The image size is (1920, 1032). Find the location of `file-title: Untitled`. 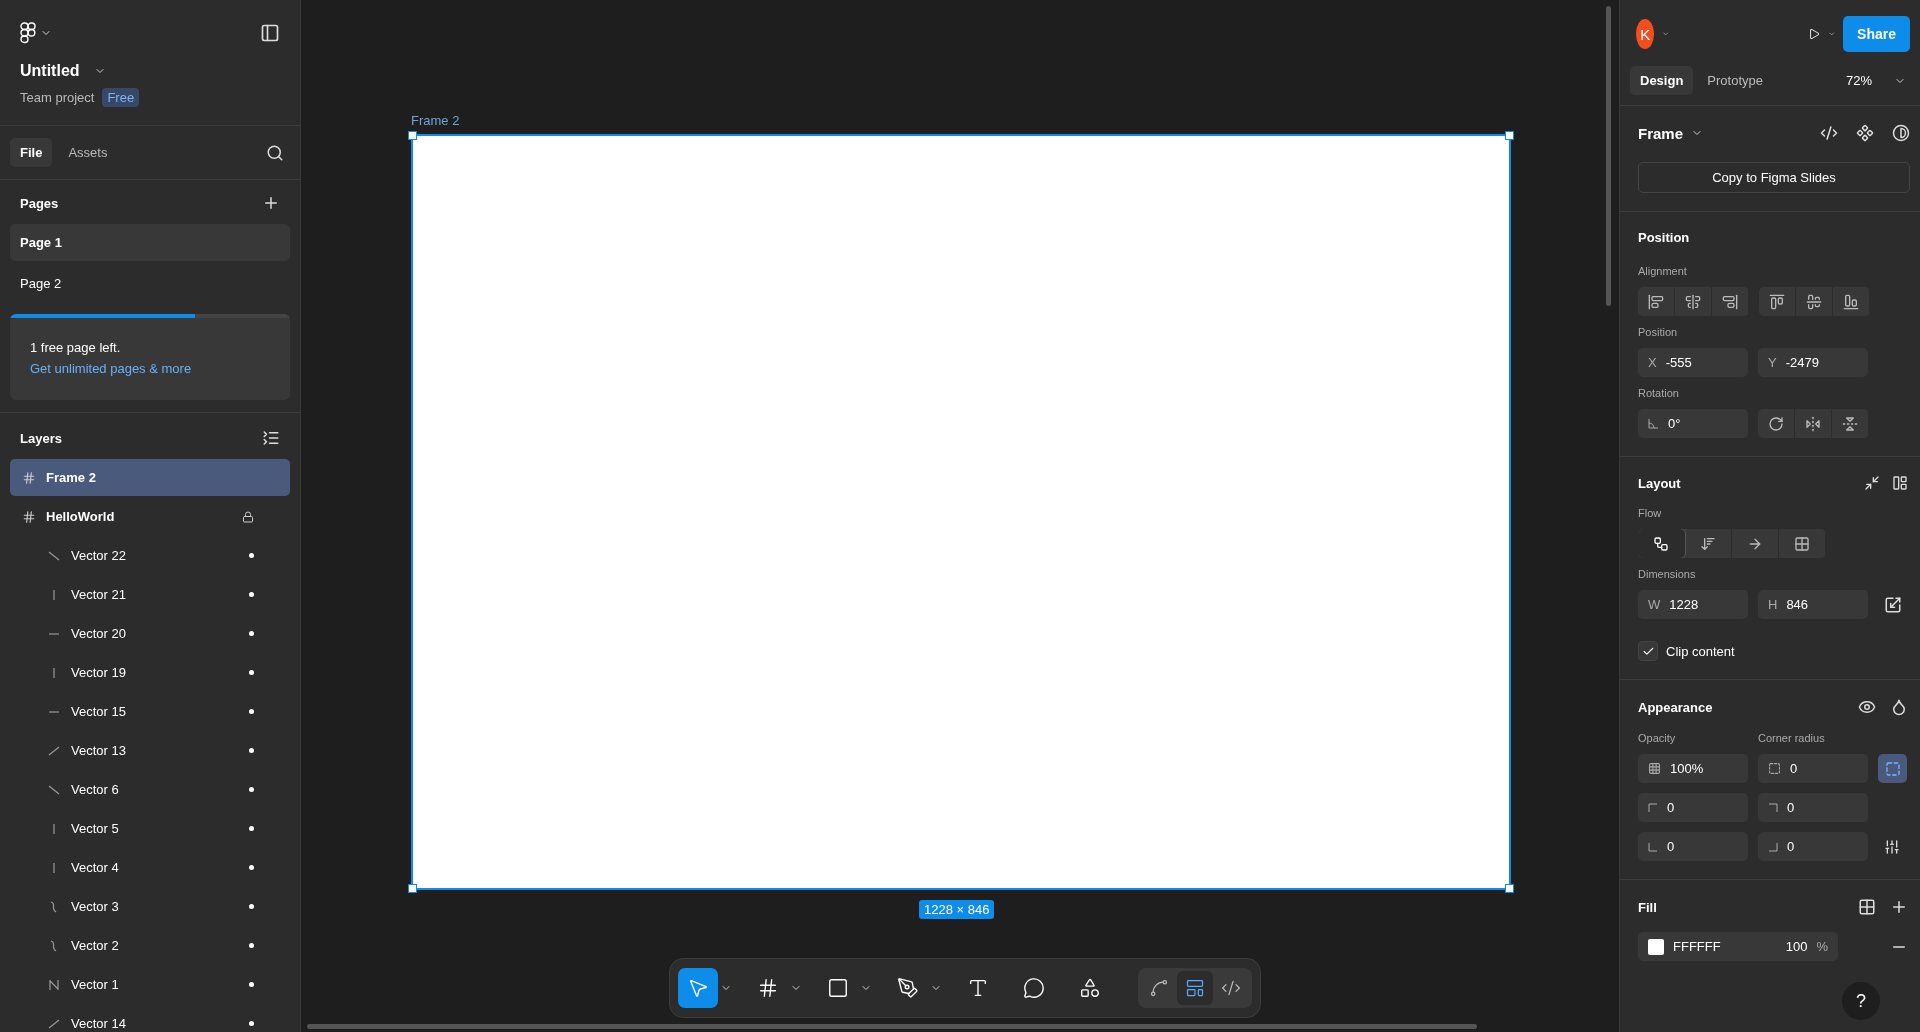

file-title: Untitled is located at coordinates (50, 71).